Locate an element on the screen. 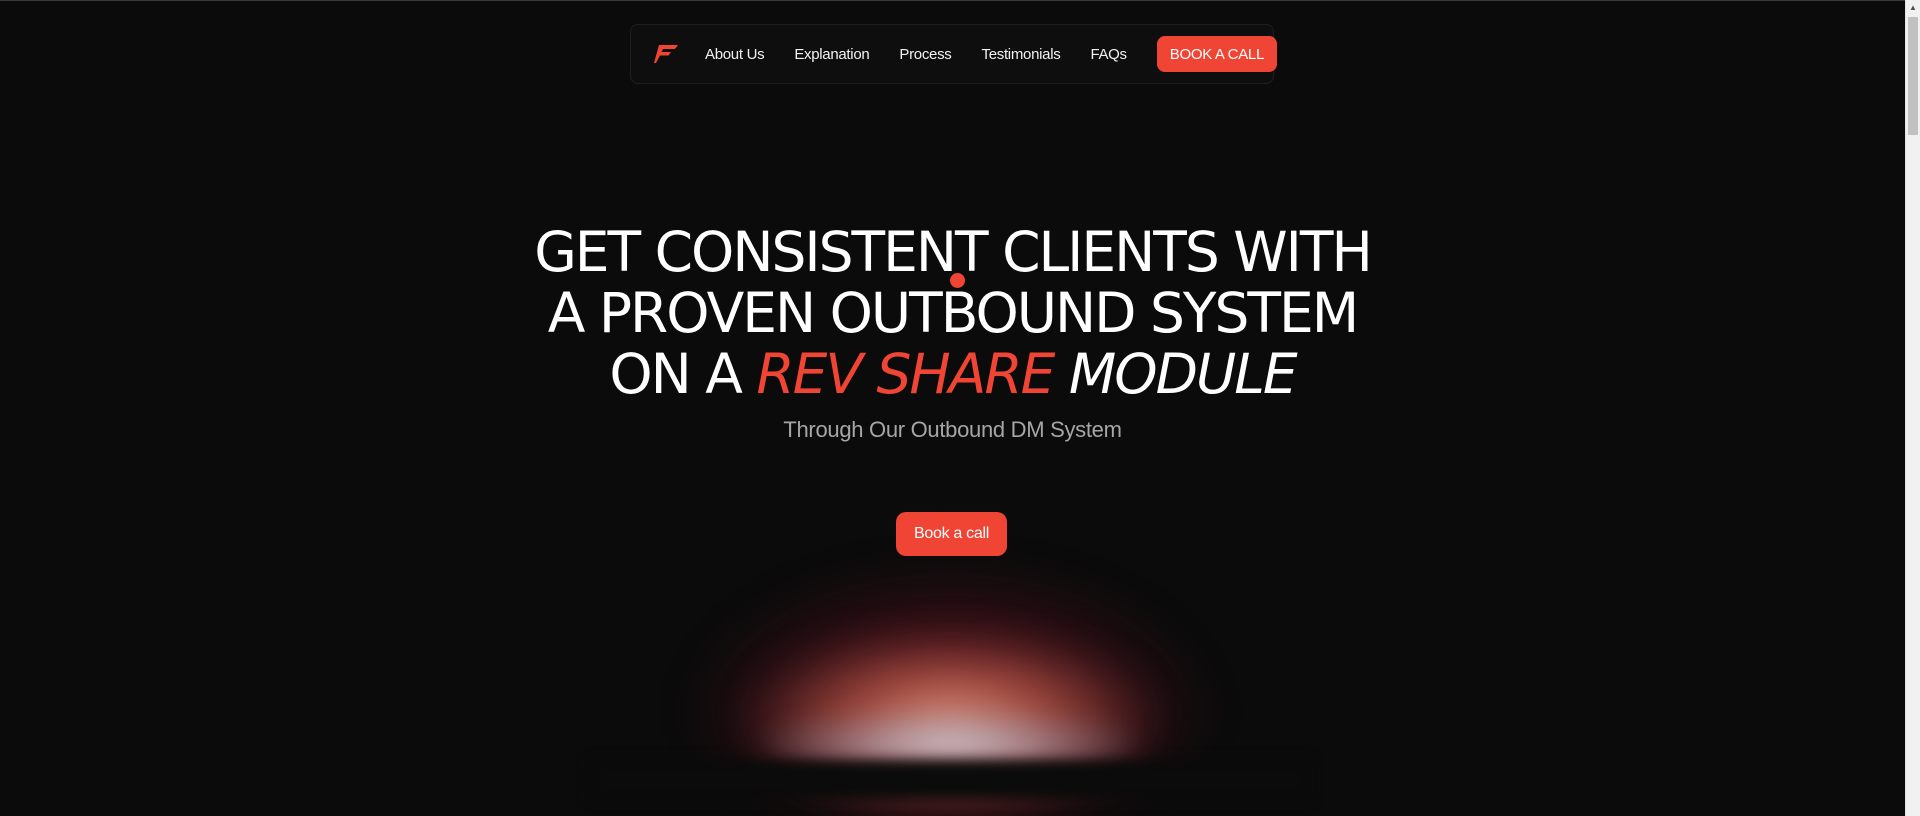 The width and height of the screenshot is (1920, 816). scrollbar-thumb is located at coordinates (1913, 76).